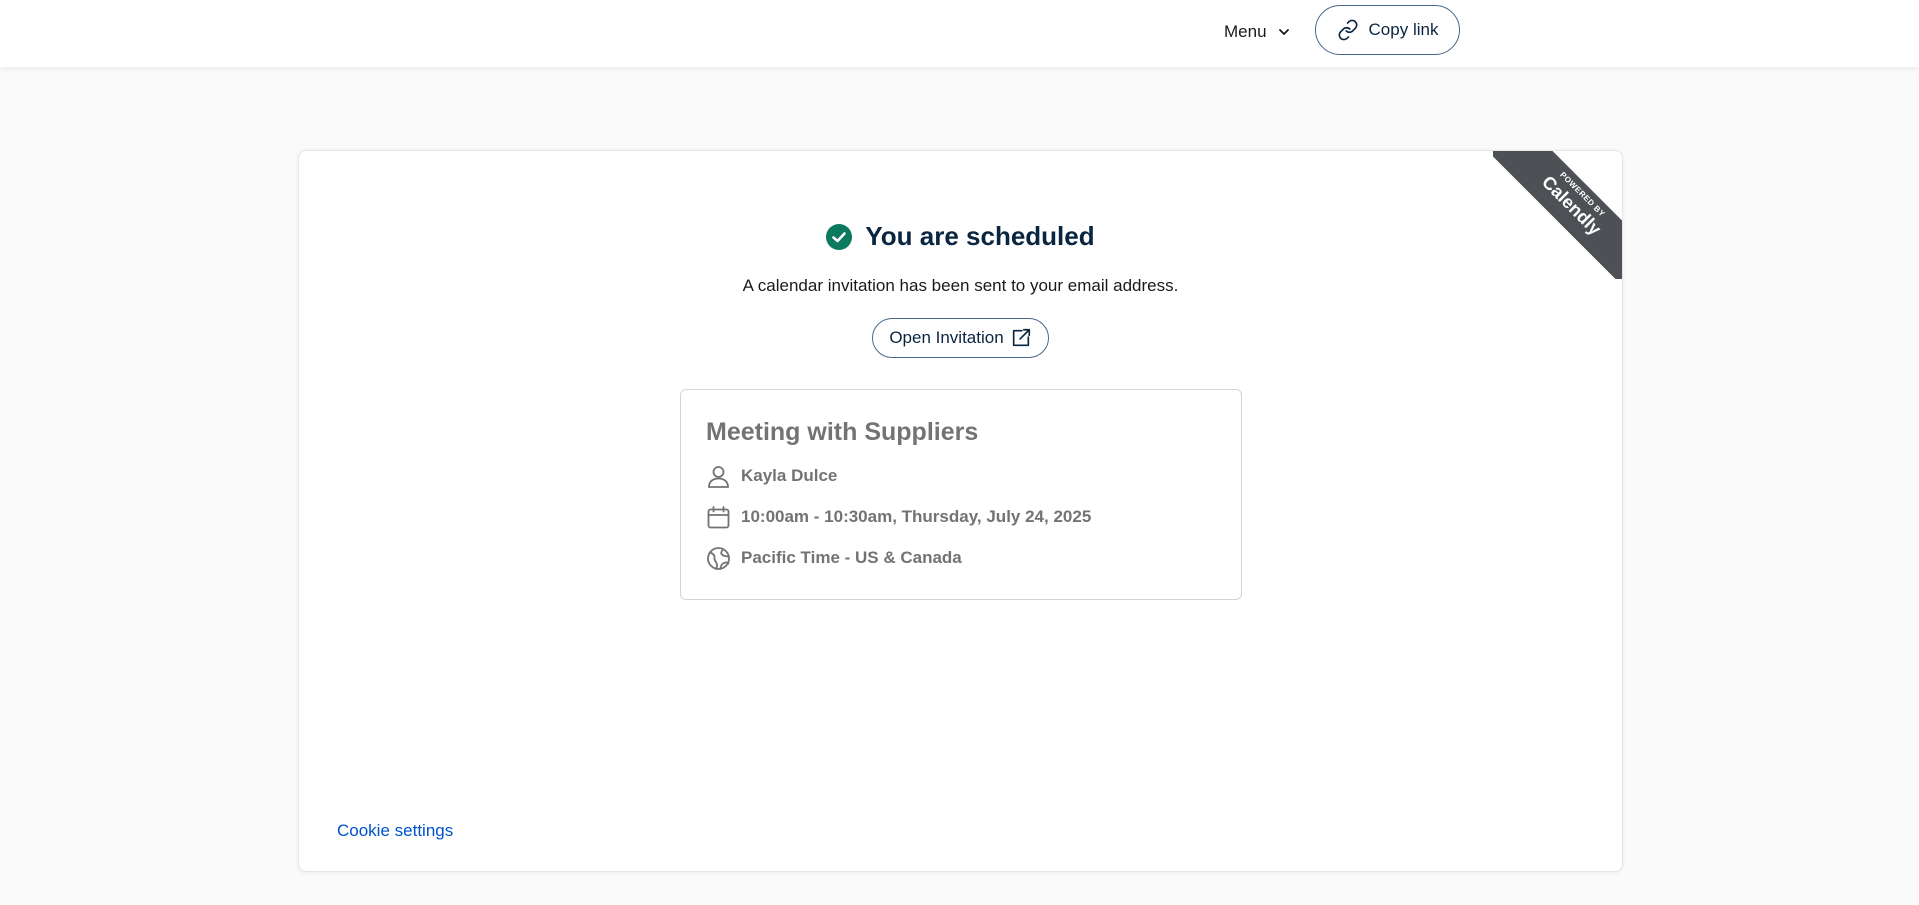 The image size is (1919, 905). What do you see at coordinates (959, 33) in the screenshot?
I see `top-bar: Menu Copy link` at bounding box center [959, 33].